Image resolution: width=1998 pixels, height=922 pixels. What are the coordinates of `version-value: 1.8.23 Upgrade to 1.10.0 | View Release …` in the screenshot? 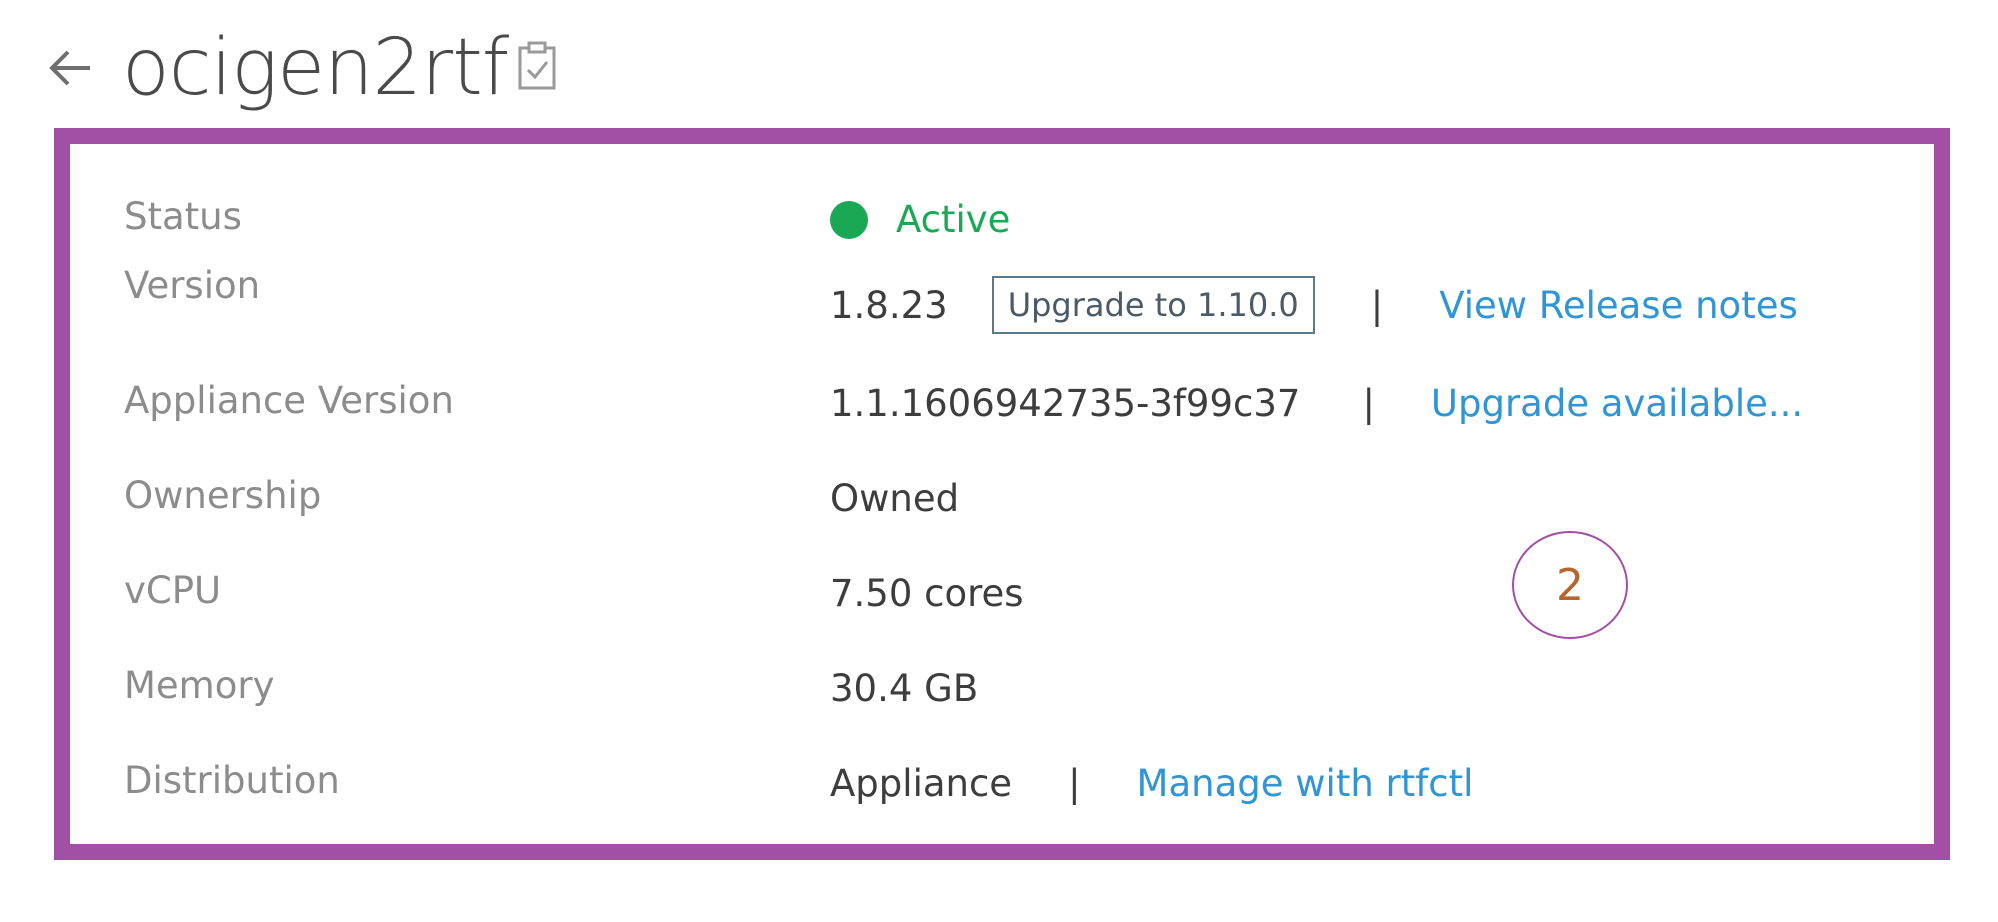 It's located at (1314, 305).